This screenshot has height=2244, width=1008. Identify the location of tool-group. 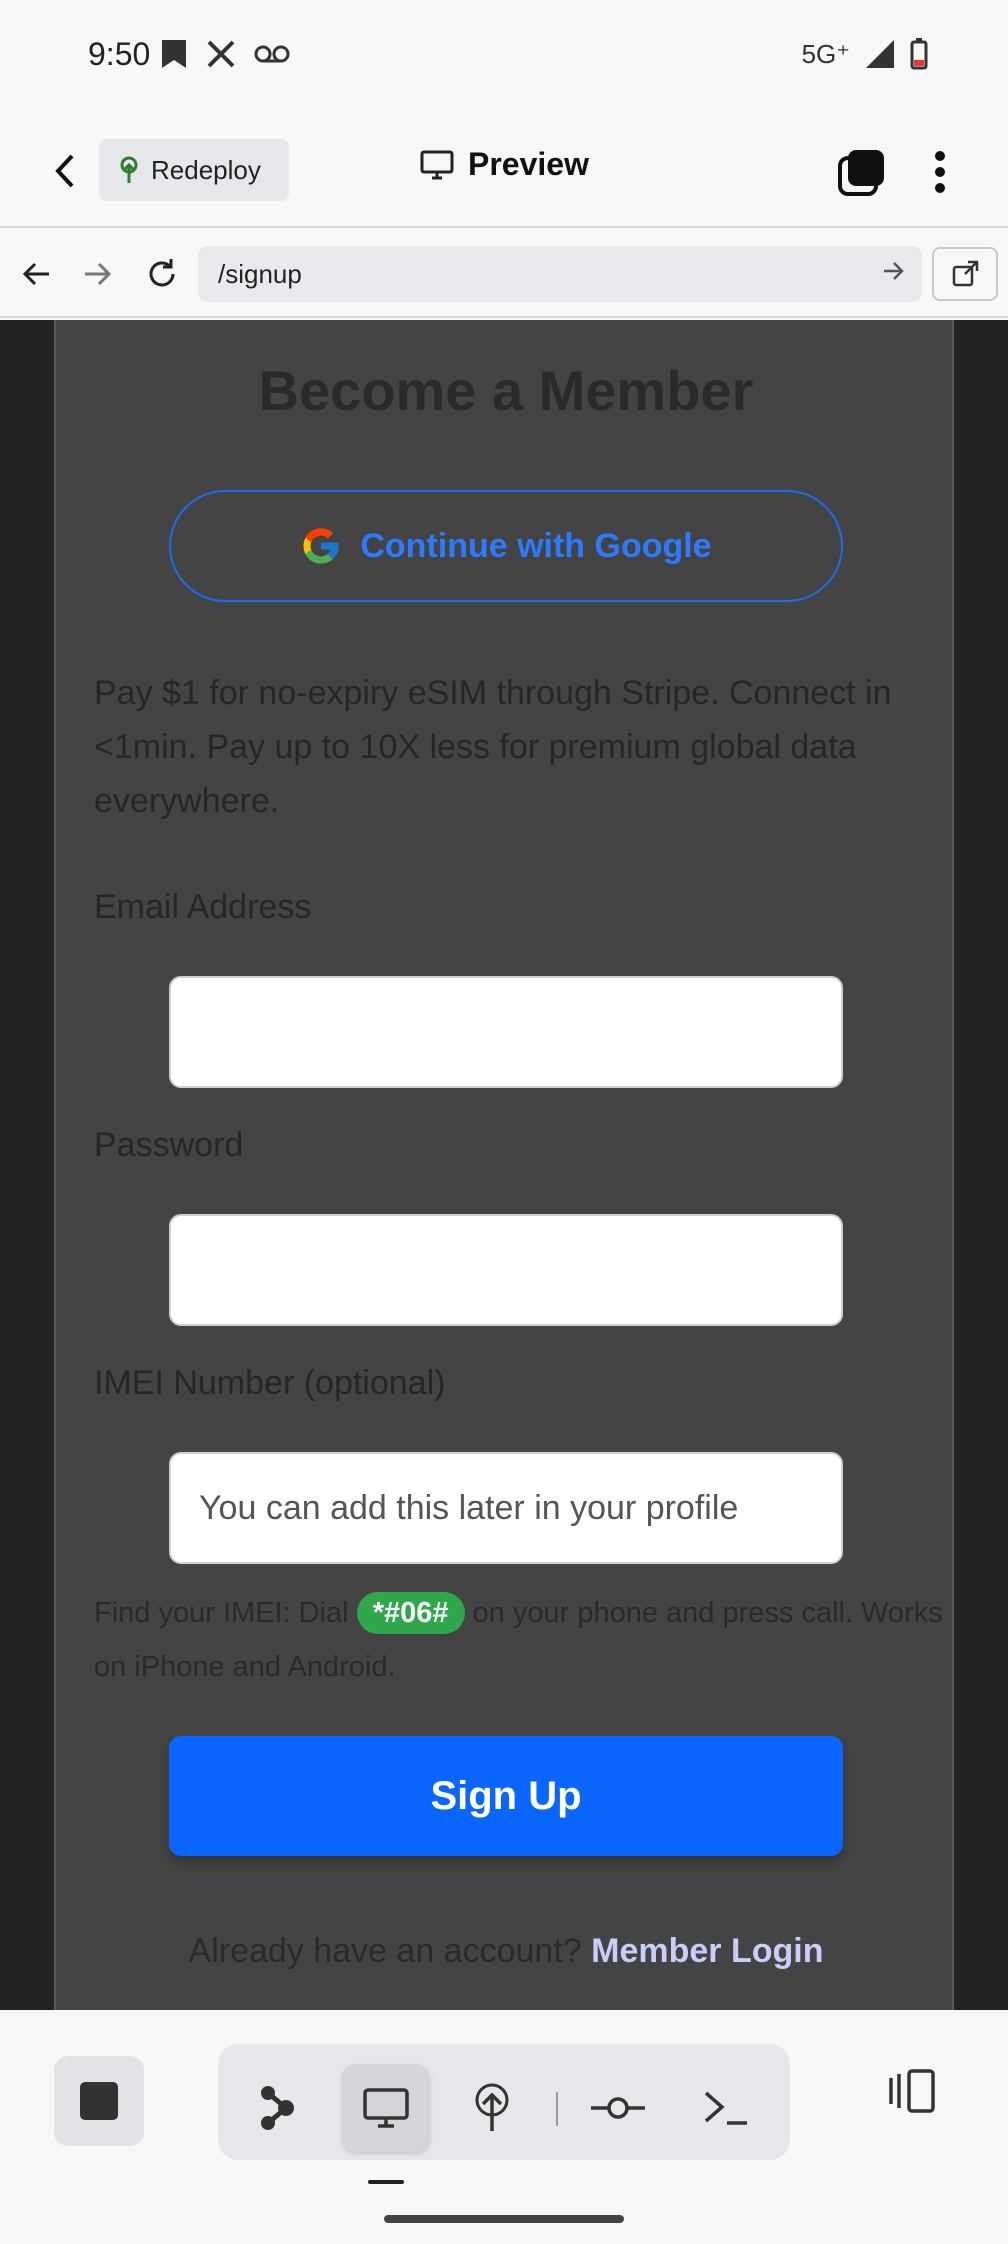
(504, 2102).